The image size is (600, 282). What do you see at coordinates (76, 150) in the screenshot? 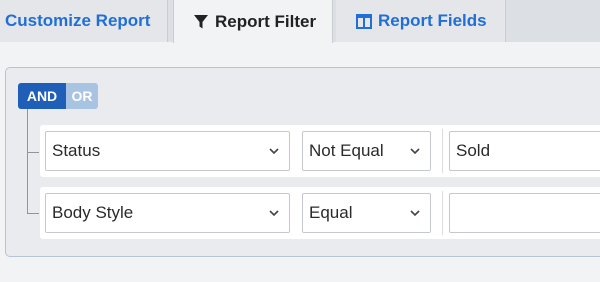
I see `field-select-value: Status` at bounding box center [76, 150].